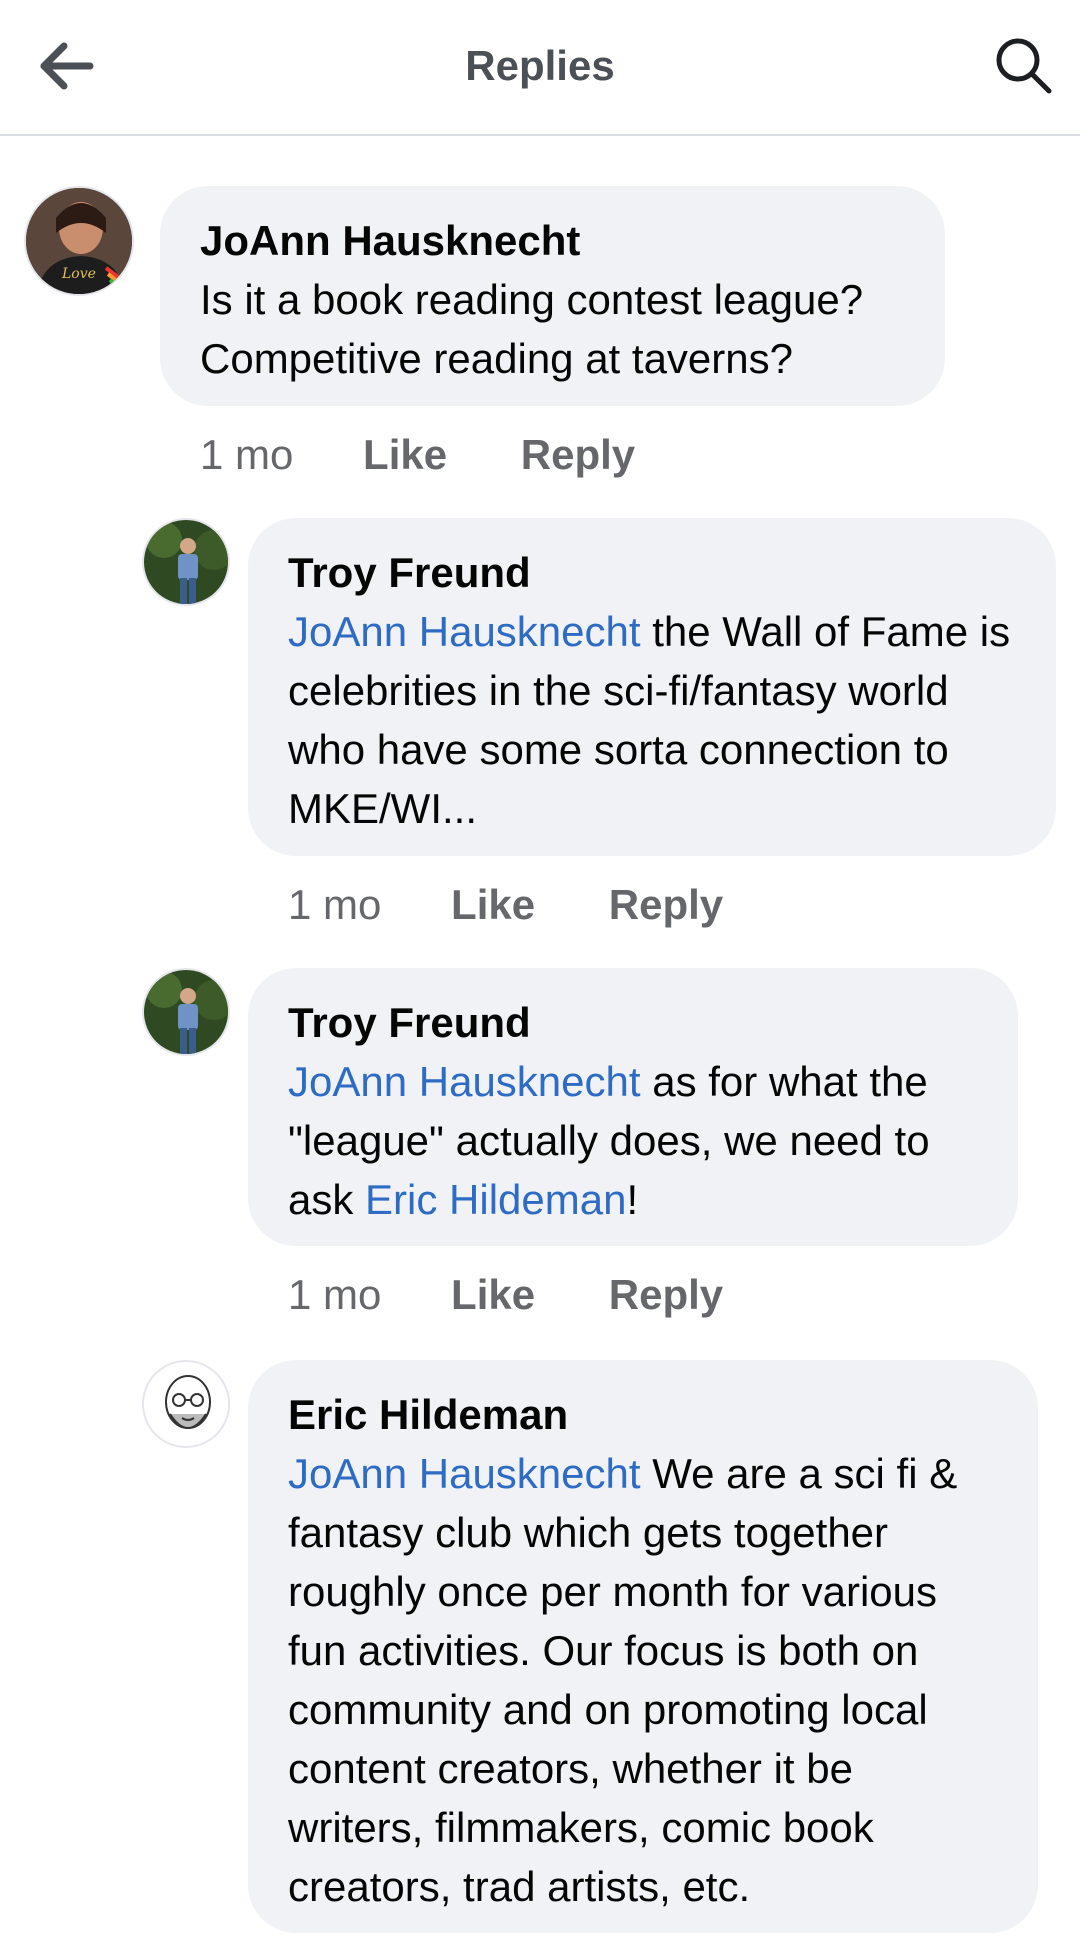  What do you see at coordinates (632, 1199) in the screenshot?
I see `comment-body-end: !` at bounding box center [632, 1199].